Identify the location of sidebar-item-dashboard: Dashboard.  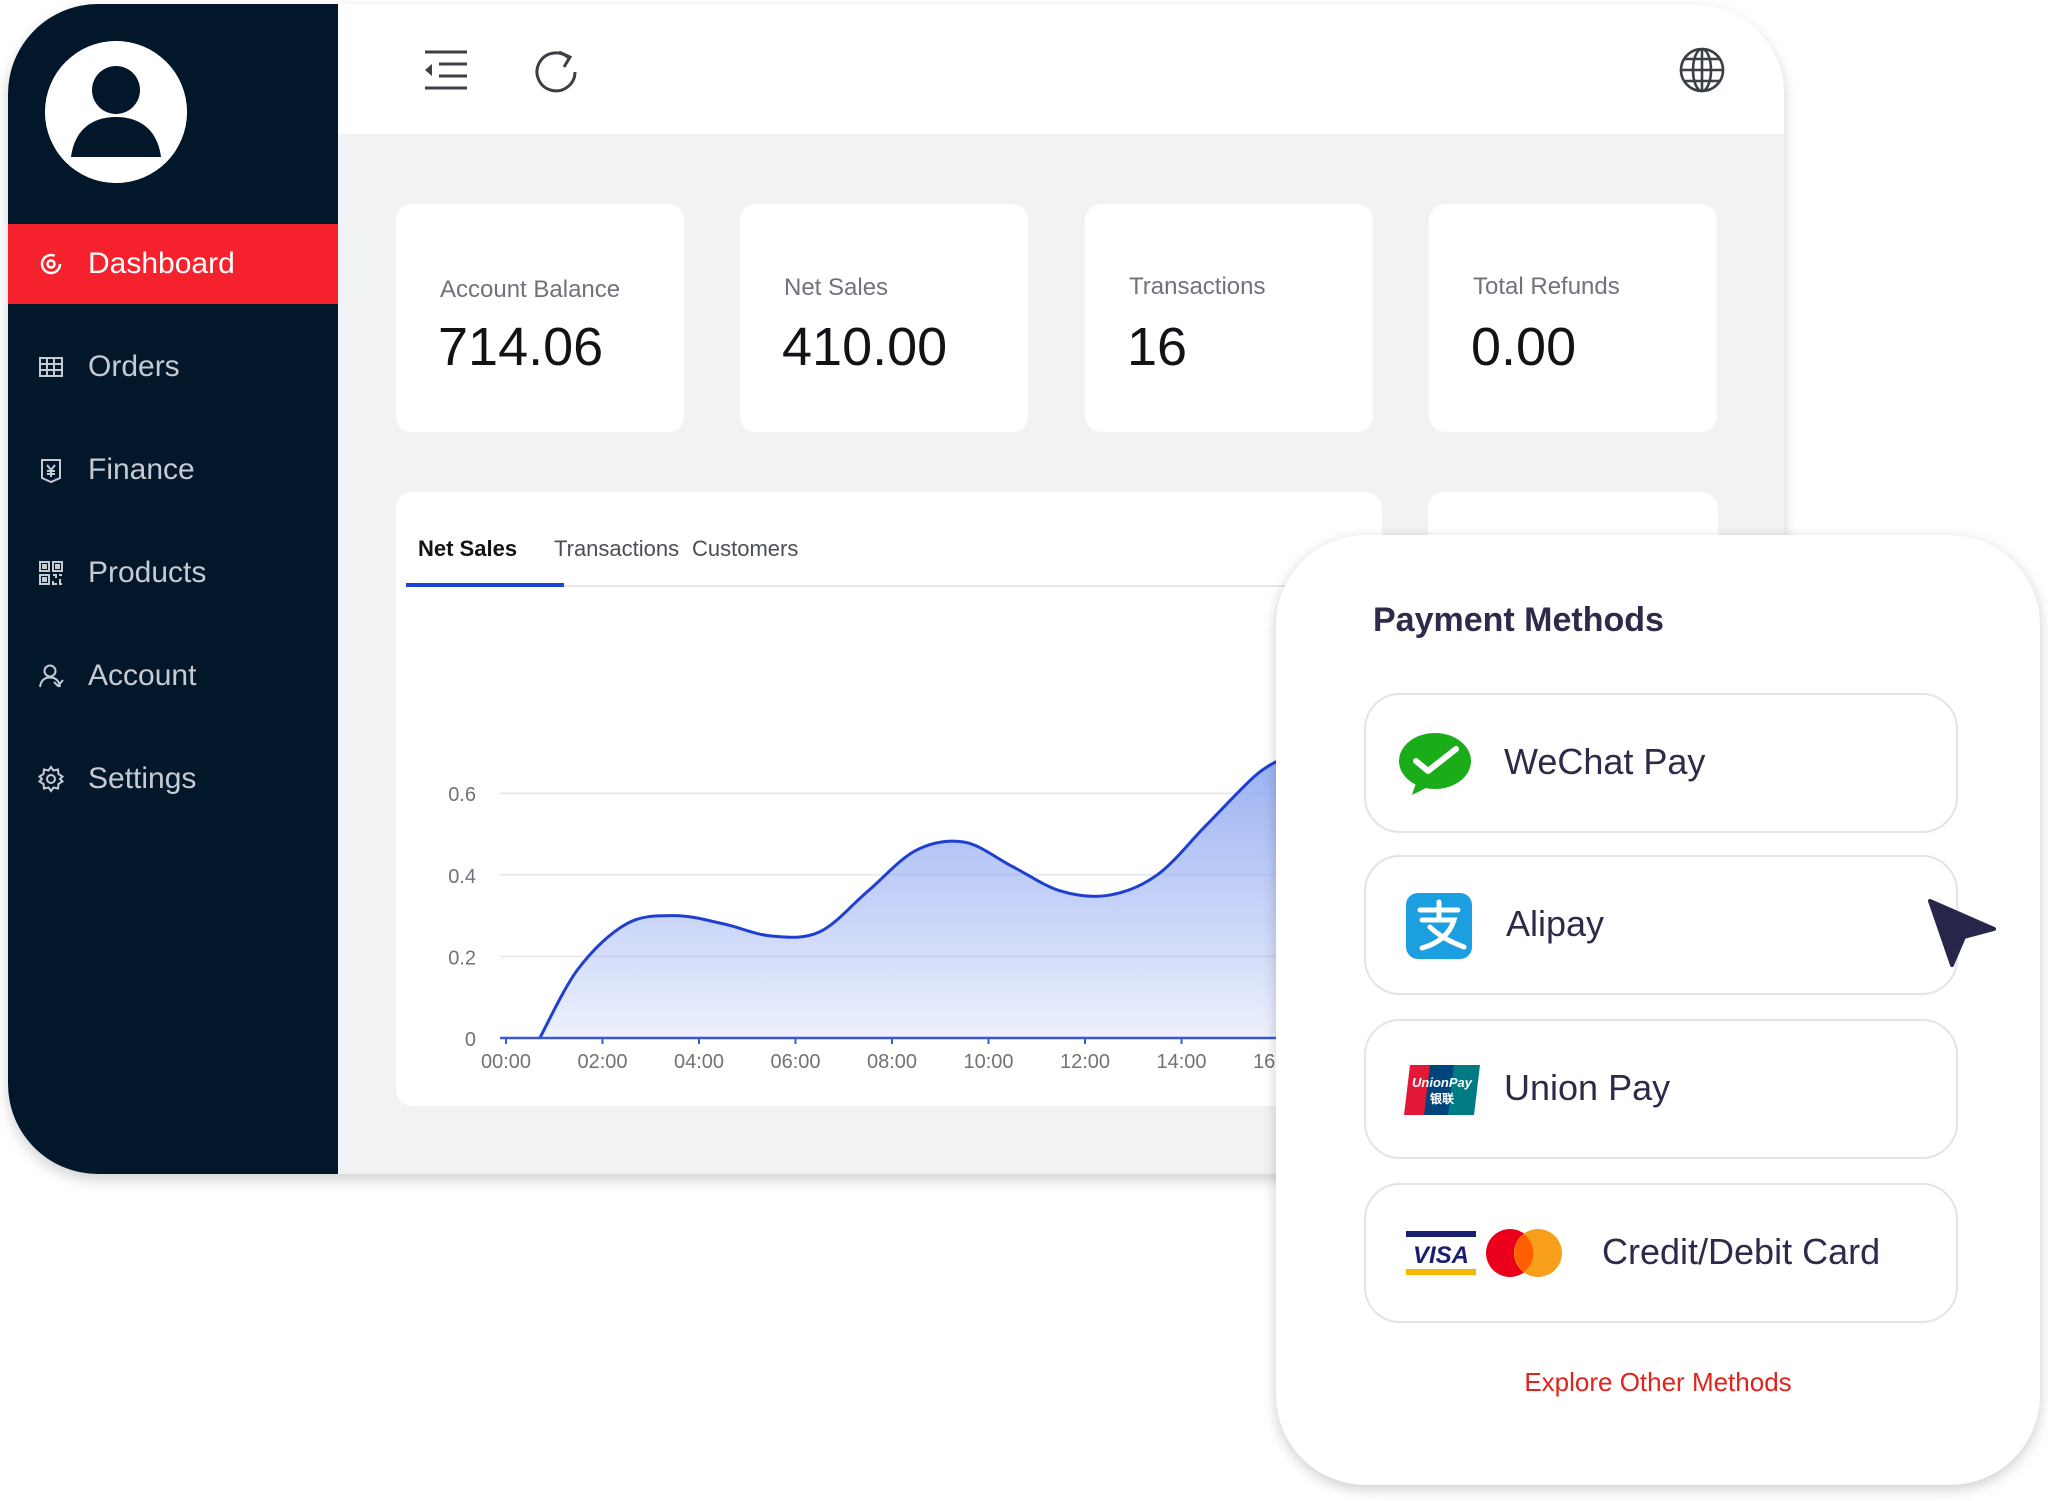
(173, 264).